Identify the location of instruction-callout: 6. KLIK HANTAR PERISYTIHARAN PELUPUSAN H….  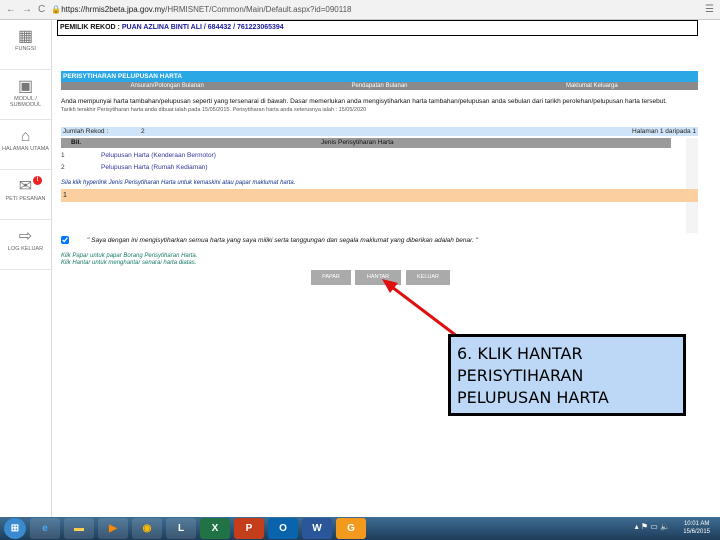
(567, 375).